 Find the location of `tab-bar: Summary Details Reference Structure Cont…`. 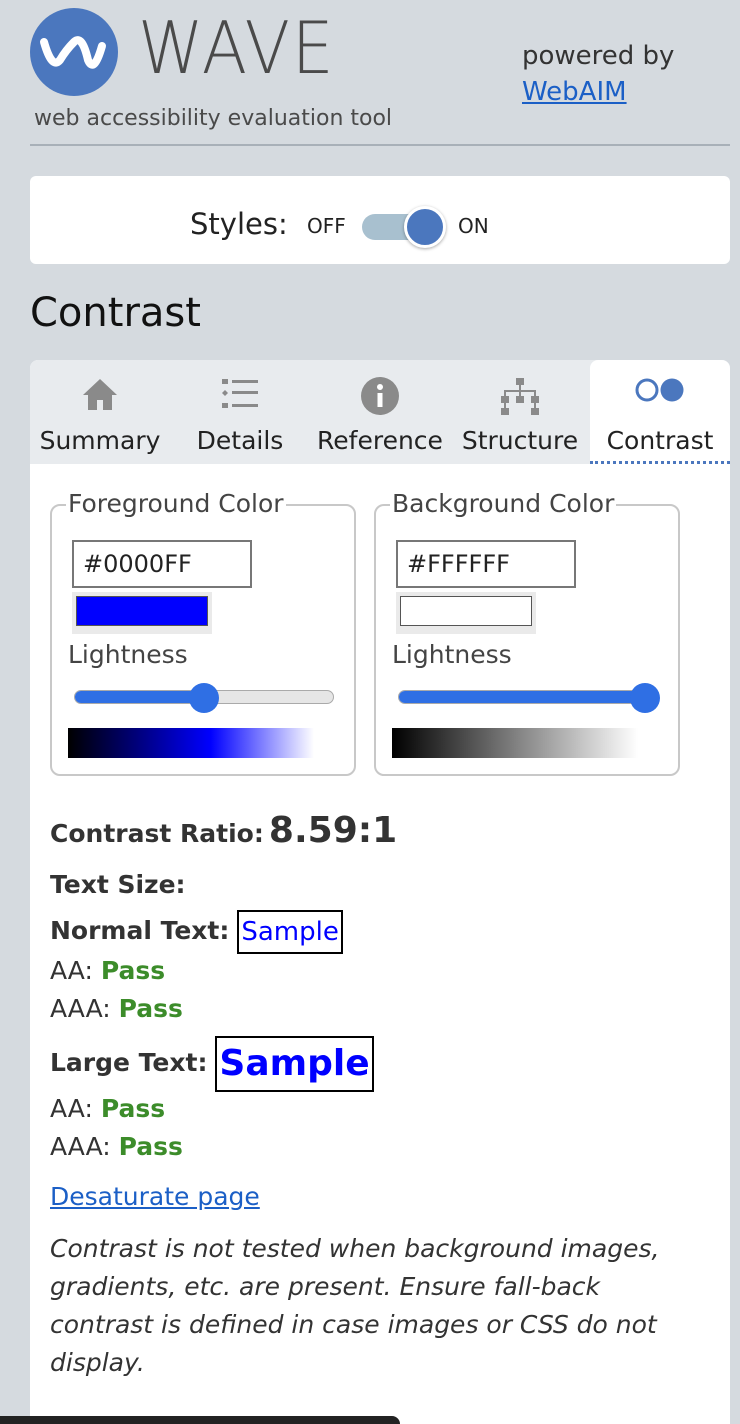

tab-bar: Summary Details Reference Structure Cont… is located at coordinates (380, 412).